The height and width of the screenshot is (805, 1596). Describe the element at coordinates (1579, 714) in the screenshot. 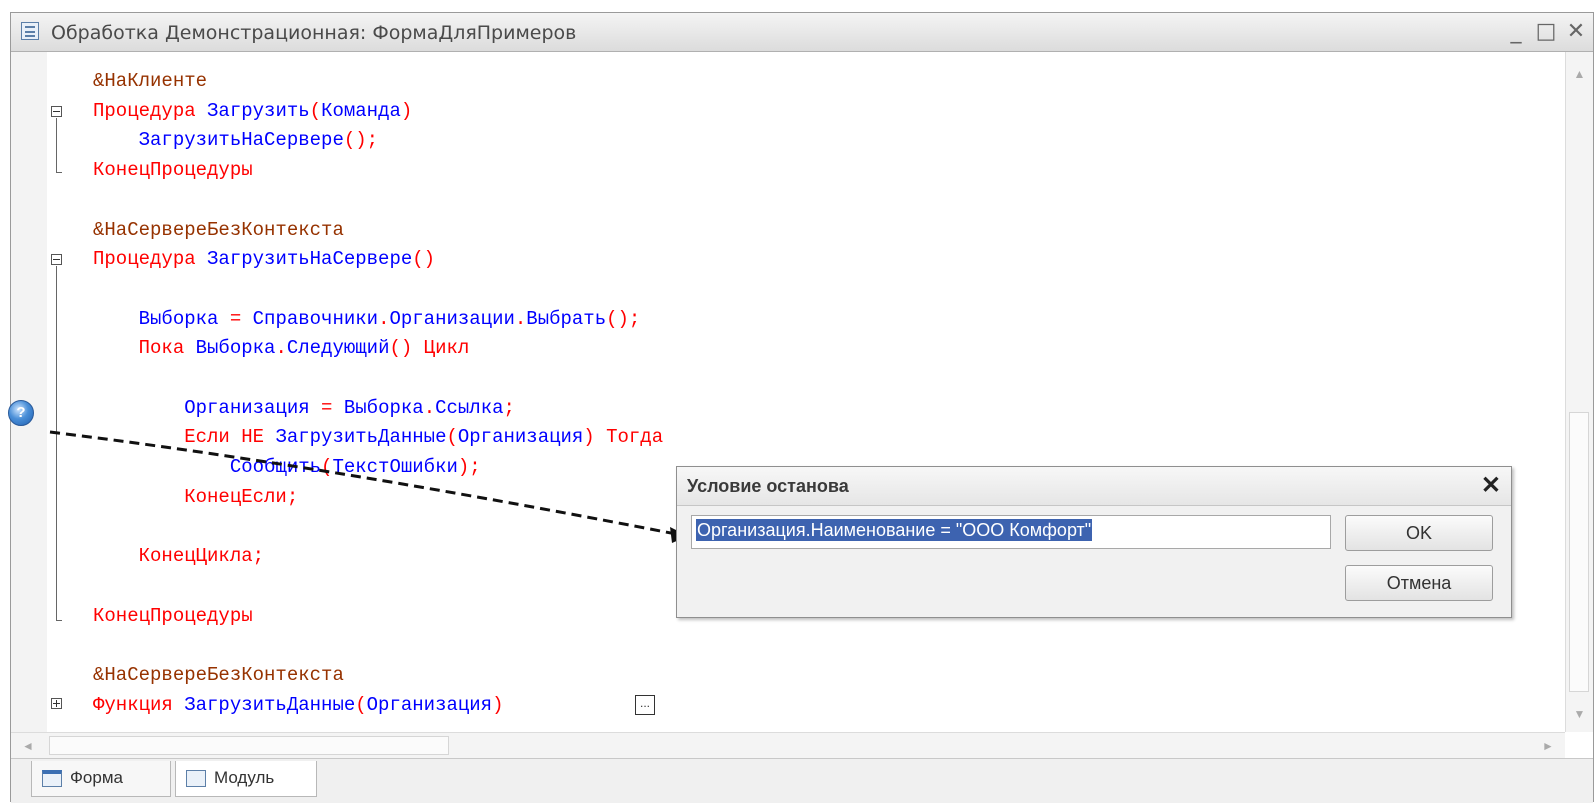

I see `scroll-down-arrow: ▼` at that location.